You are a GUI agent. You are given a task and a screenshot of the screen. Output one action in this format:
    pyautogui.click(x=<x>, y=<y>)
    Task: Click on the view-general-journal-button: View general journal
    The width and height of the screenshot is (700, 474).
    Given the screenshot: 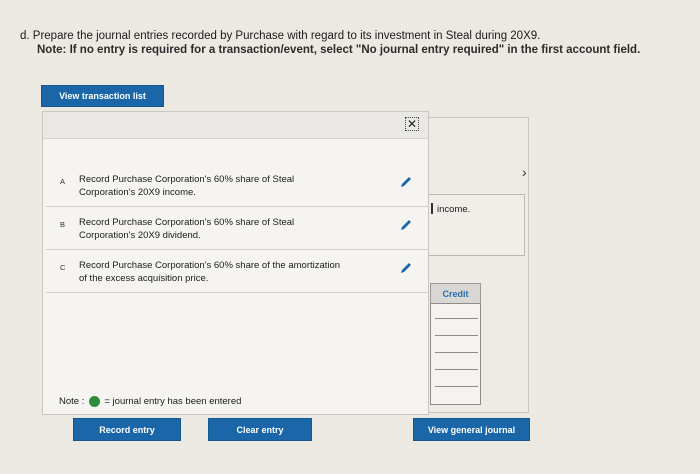 What is the action you would take?
    pyautogui.click(x=471, y=429)
    